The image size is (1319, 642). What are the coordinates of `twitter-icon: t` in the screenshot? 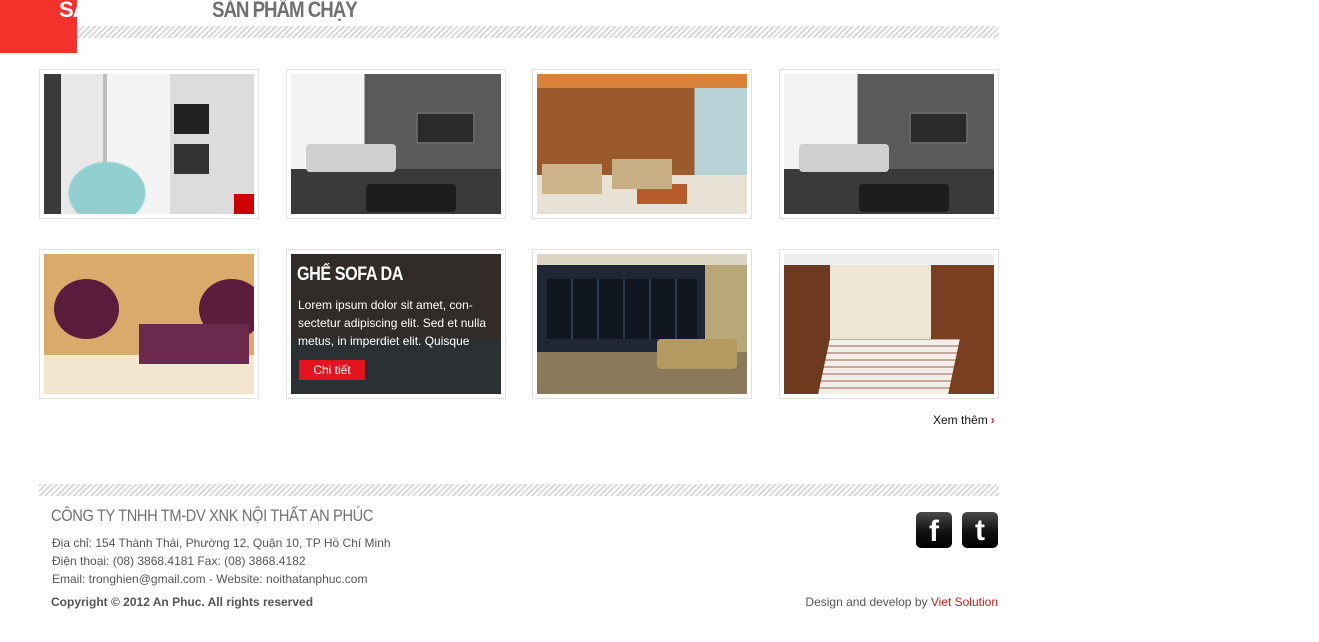 It's located at (980, 530).